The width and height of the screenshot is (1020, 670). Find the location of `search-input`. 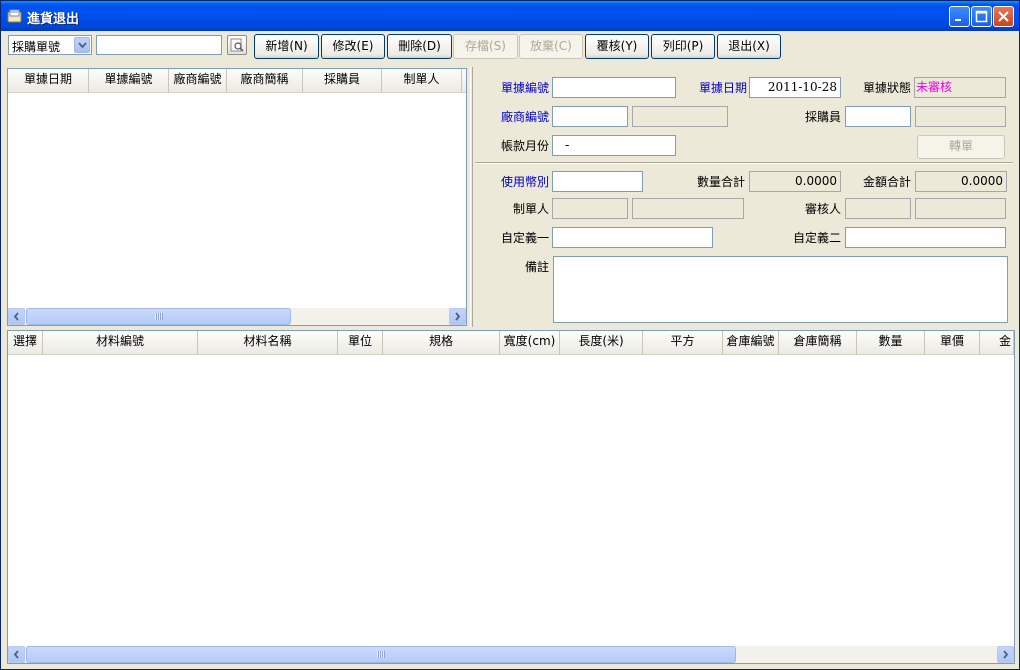

search-input is located at coordinates (159, 45).